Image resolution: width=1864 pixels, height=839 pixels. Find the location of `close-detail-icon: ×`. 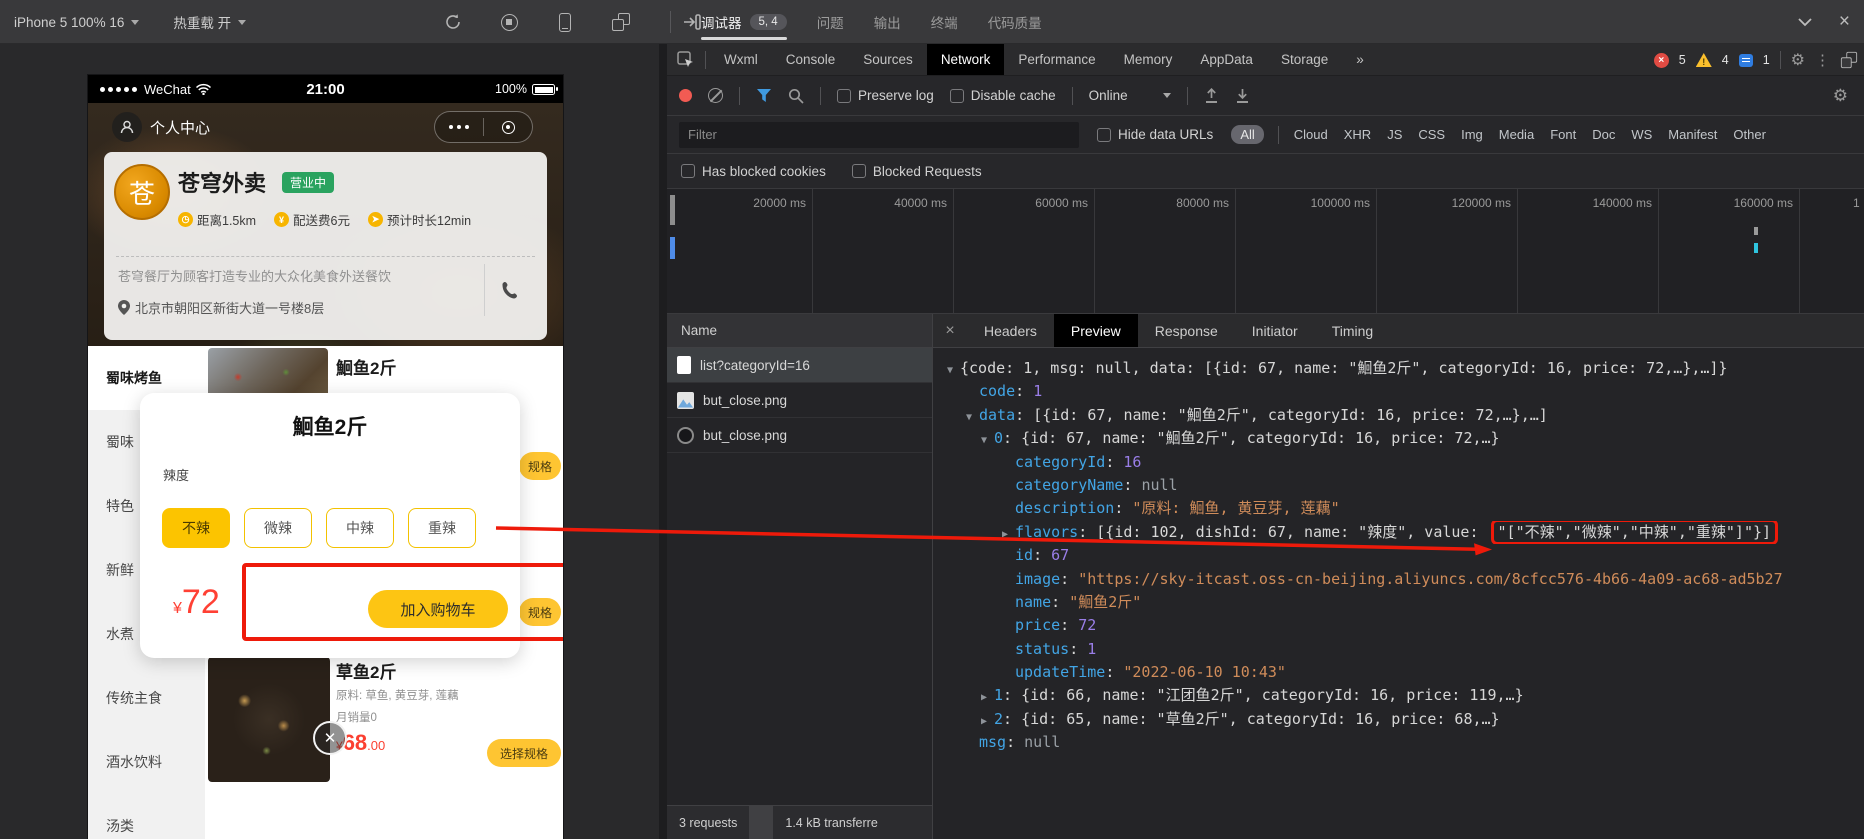

close-detail-icon: × is located at coordinates (950, 330).